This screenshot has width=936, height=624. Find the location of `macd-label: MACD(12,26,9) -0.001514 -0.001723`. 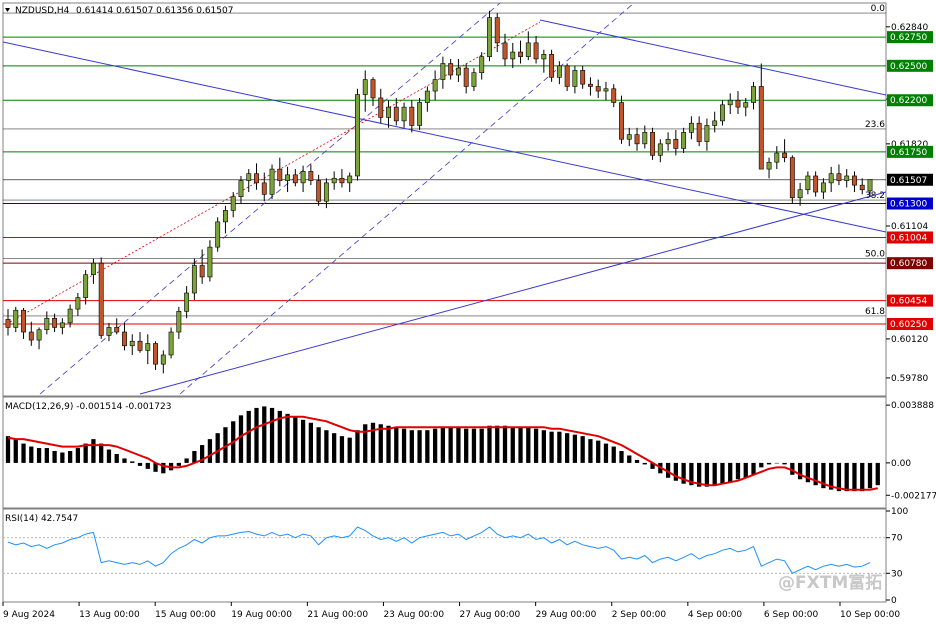

macd-label: MACD(12,26,9) -0.001514 -0.001723 is located at coordinates (88, 407).